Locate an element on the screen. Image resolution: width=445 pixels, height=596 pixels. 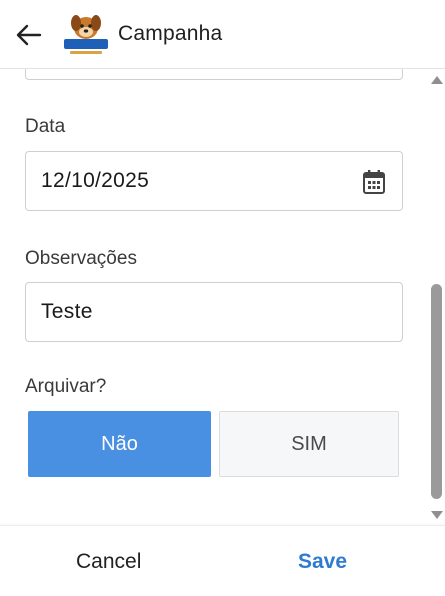
archive-label: Arquivar? is located at coordinates (66, 386).